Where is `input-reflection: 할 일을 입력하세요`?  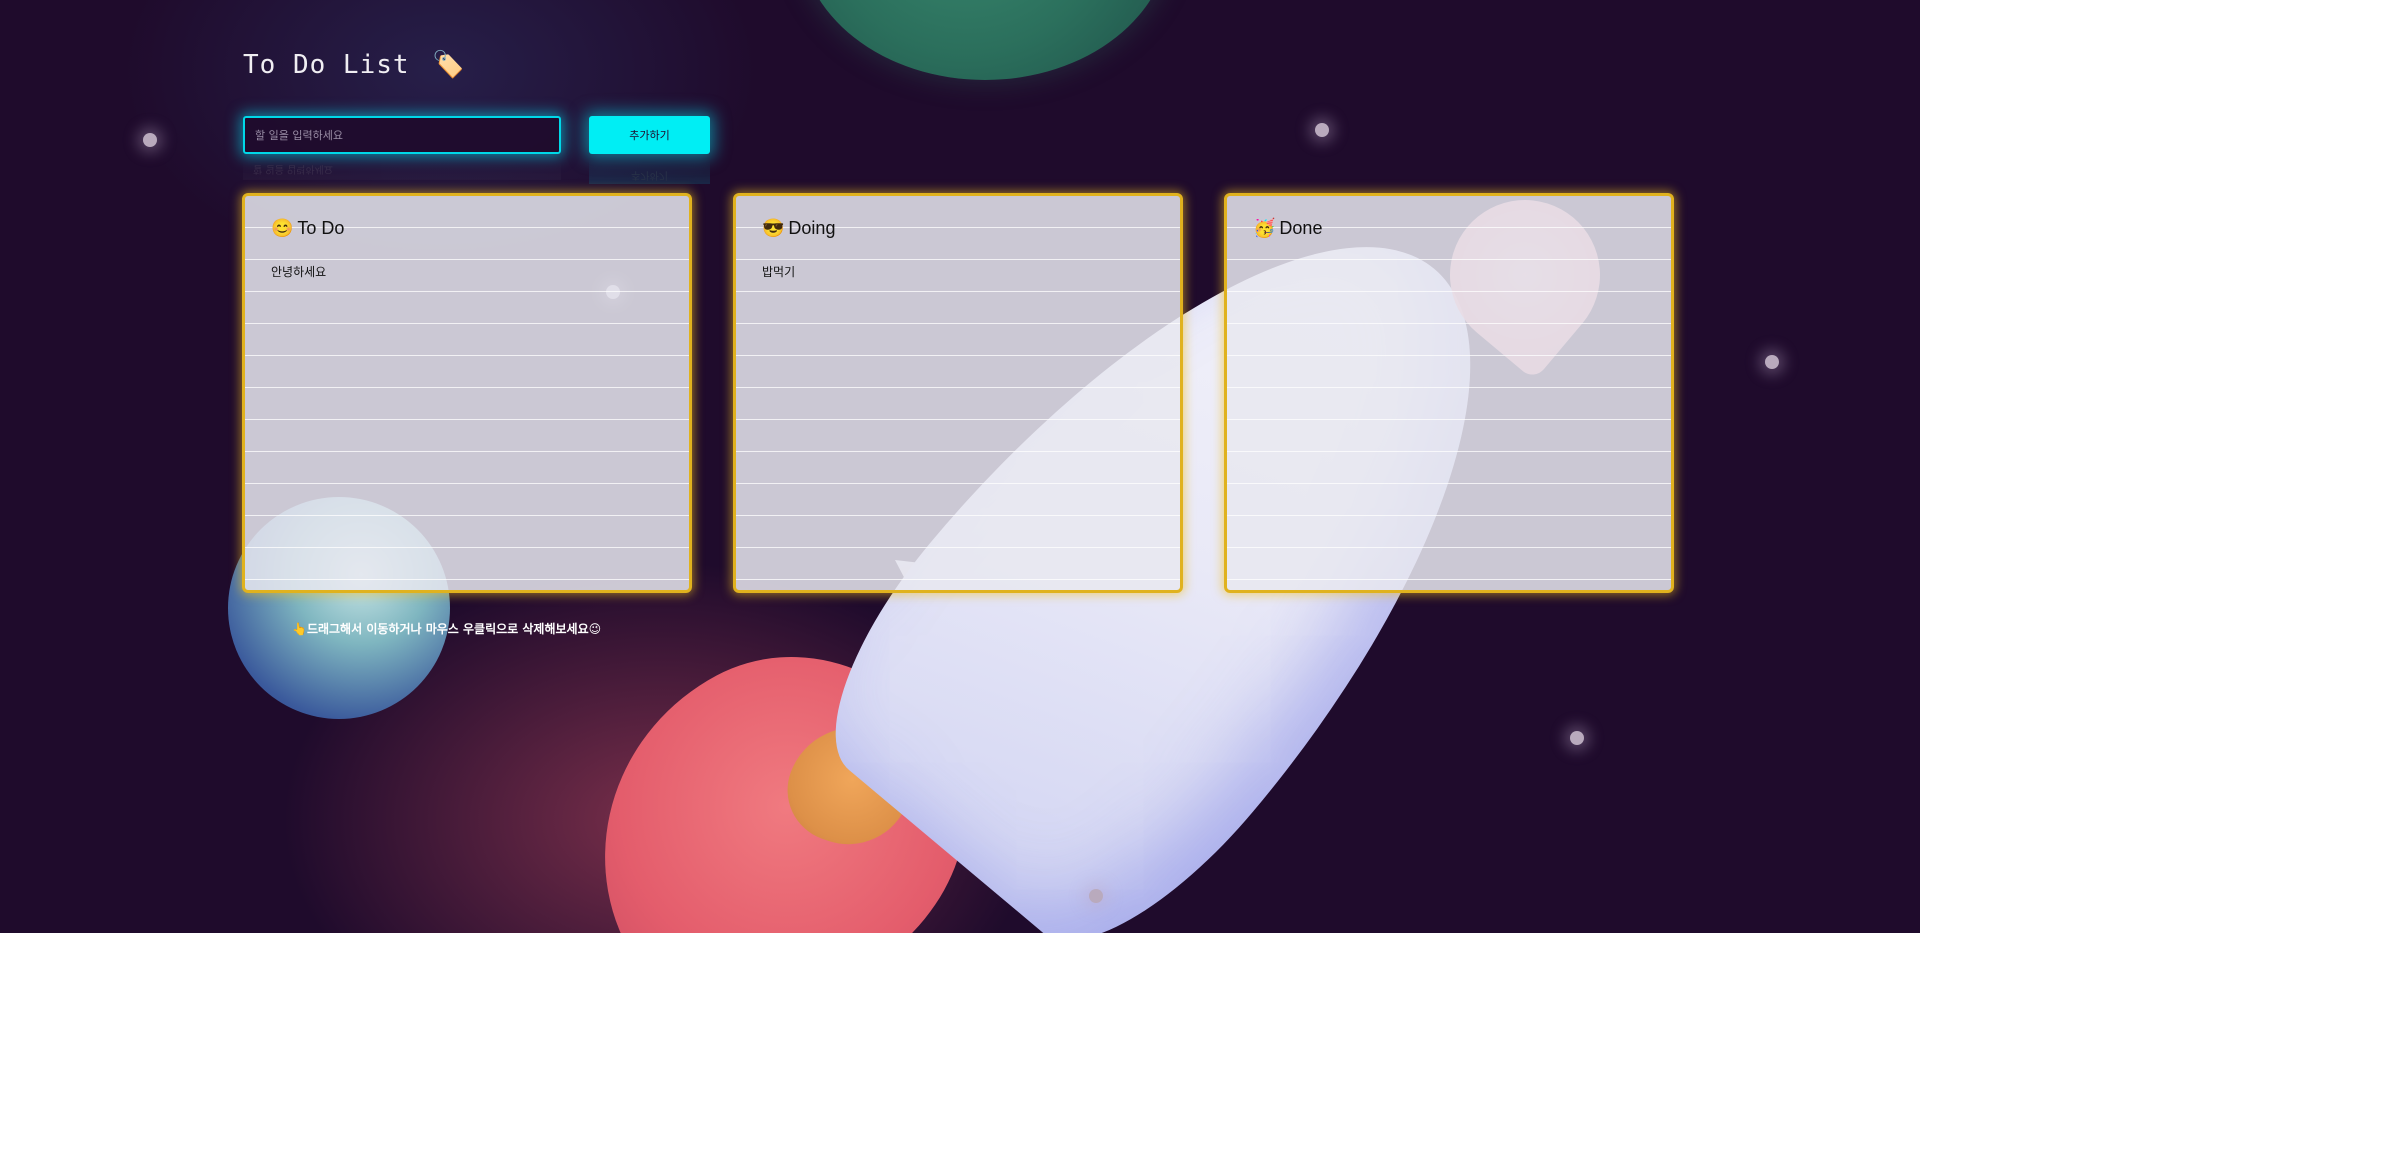
input-reflection: 할 일을 입력하세요 is located at coordinates (402, 169).